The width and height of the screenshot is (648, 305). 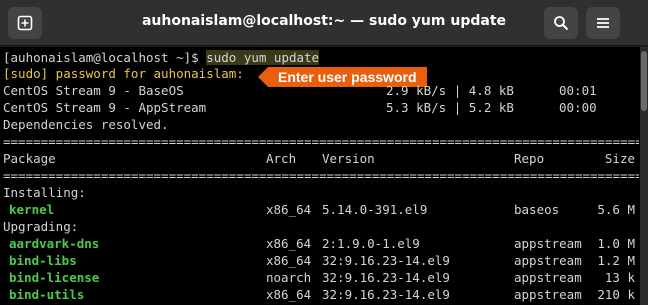 I want to click on deps-resolved: Dependencies resolved., so click(x=86, y=124).